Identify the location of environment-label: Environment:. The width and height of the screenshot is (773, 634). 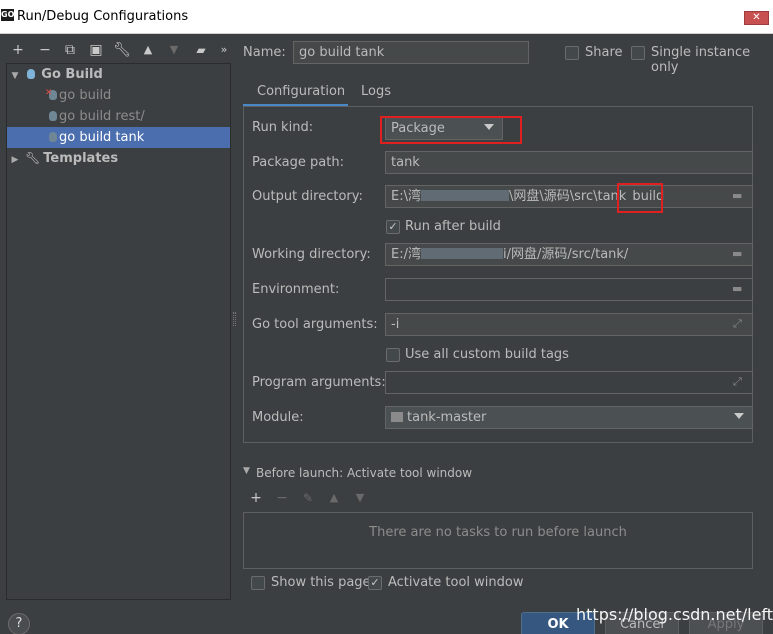
(296, 289).